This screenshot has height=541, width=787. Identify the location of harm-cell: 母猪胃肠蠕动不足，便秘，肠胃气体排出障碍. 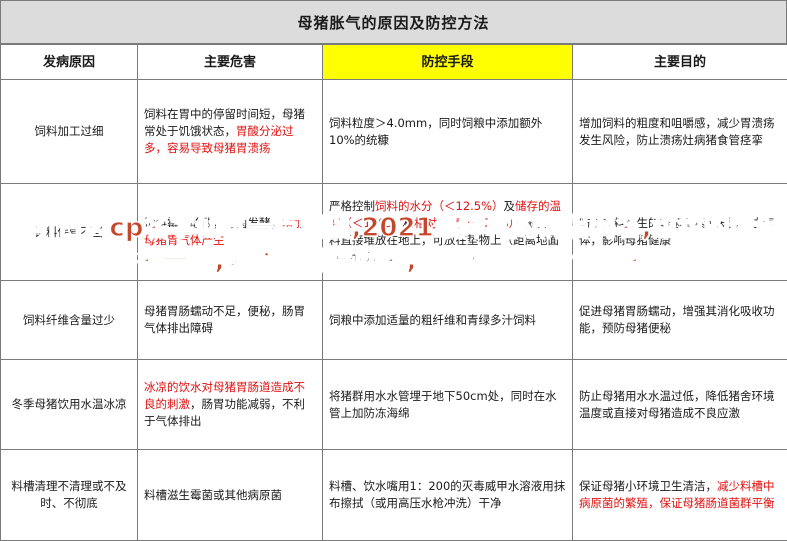
(230, 320).